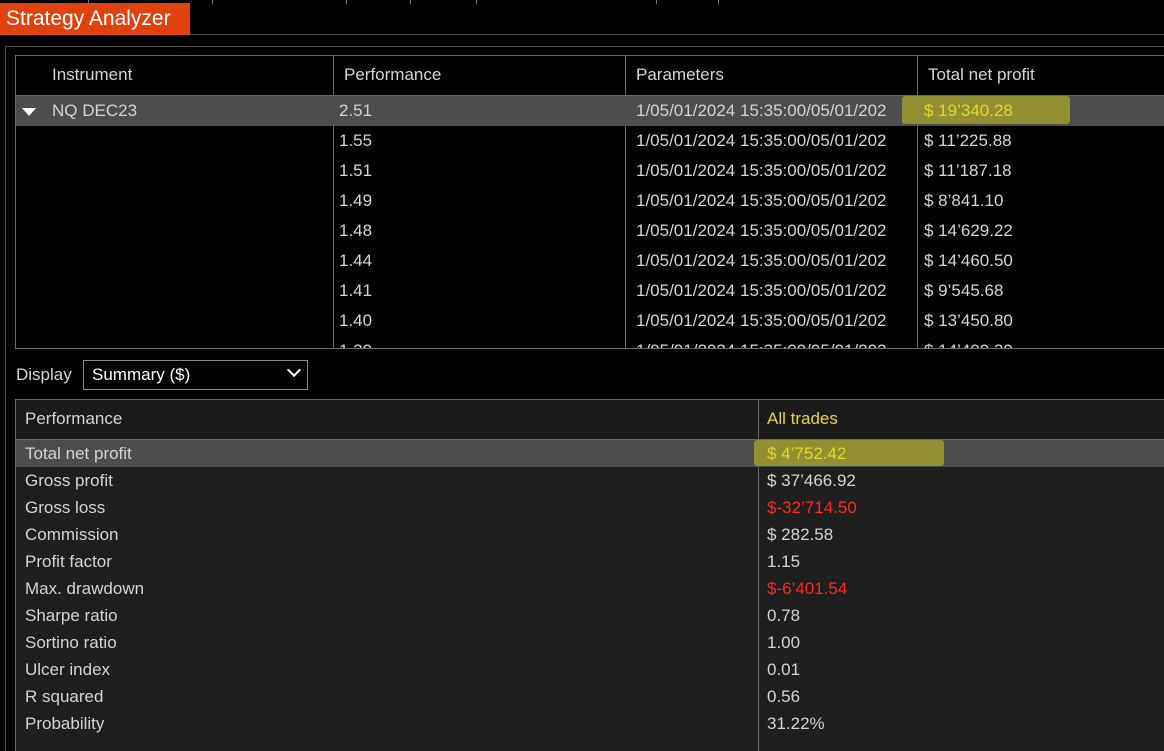  I want to click on column-header-all-trades: All trades, so click(961, 420).